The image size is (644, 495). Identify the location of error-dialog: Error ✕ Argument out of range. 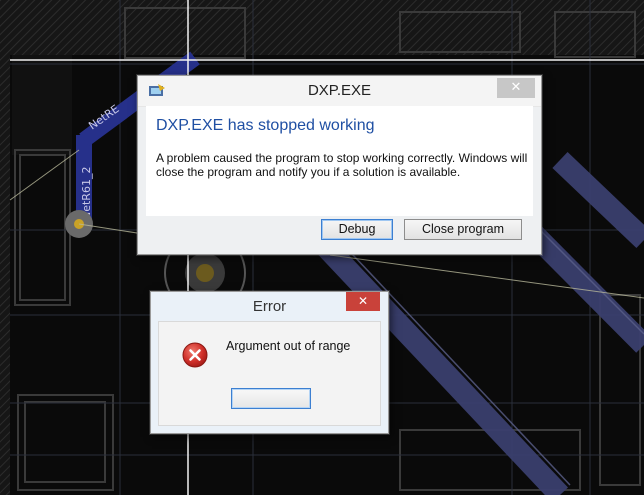
(269, 362).